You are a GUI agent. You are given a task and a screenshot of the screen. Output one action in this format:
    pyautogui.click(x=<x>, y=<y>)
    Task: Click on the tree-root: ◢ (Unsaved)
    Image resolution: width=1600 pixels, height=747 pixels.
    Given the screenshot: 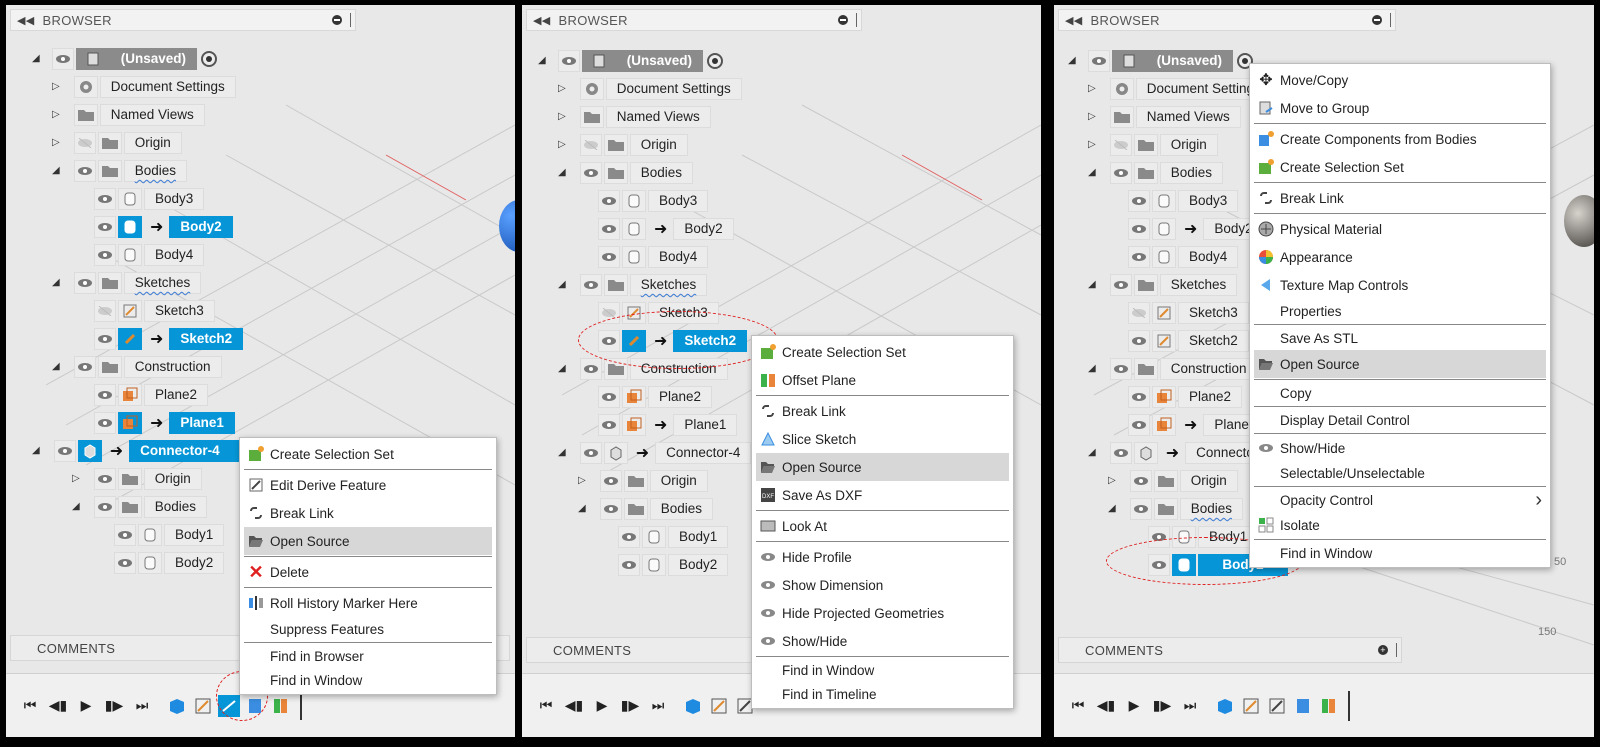 What is the action you would take?
    pyautogui.click(x=124, y=58)
    